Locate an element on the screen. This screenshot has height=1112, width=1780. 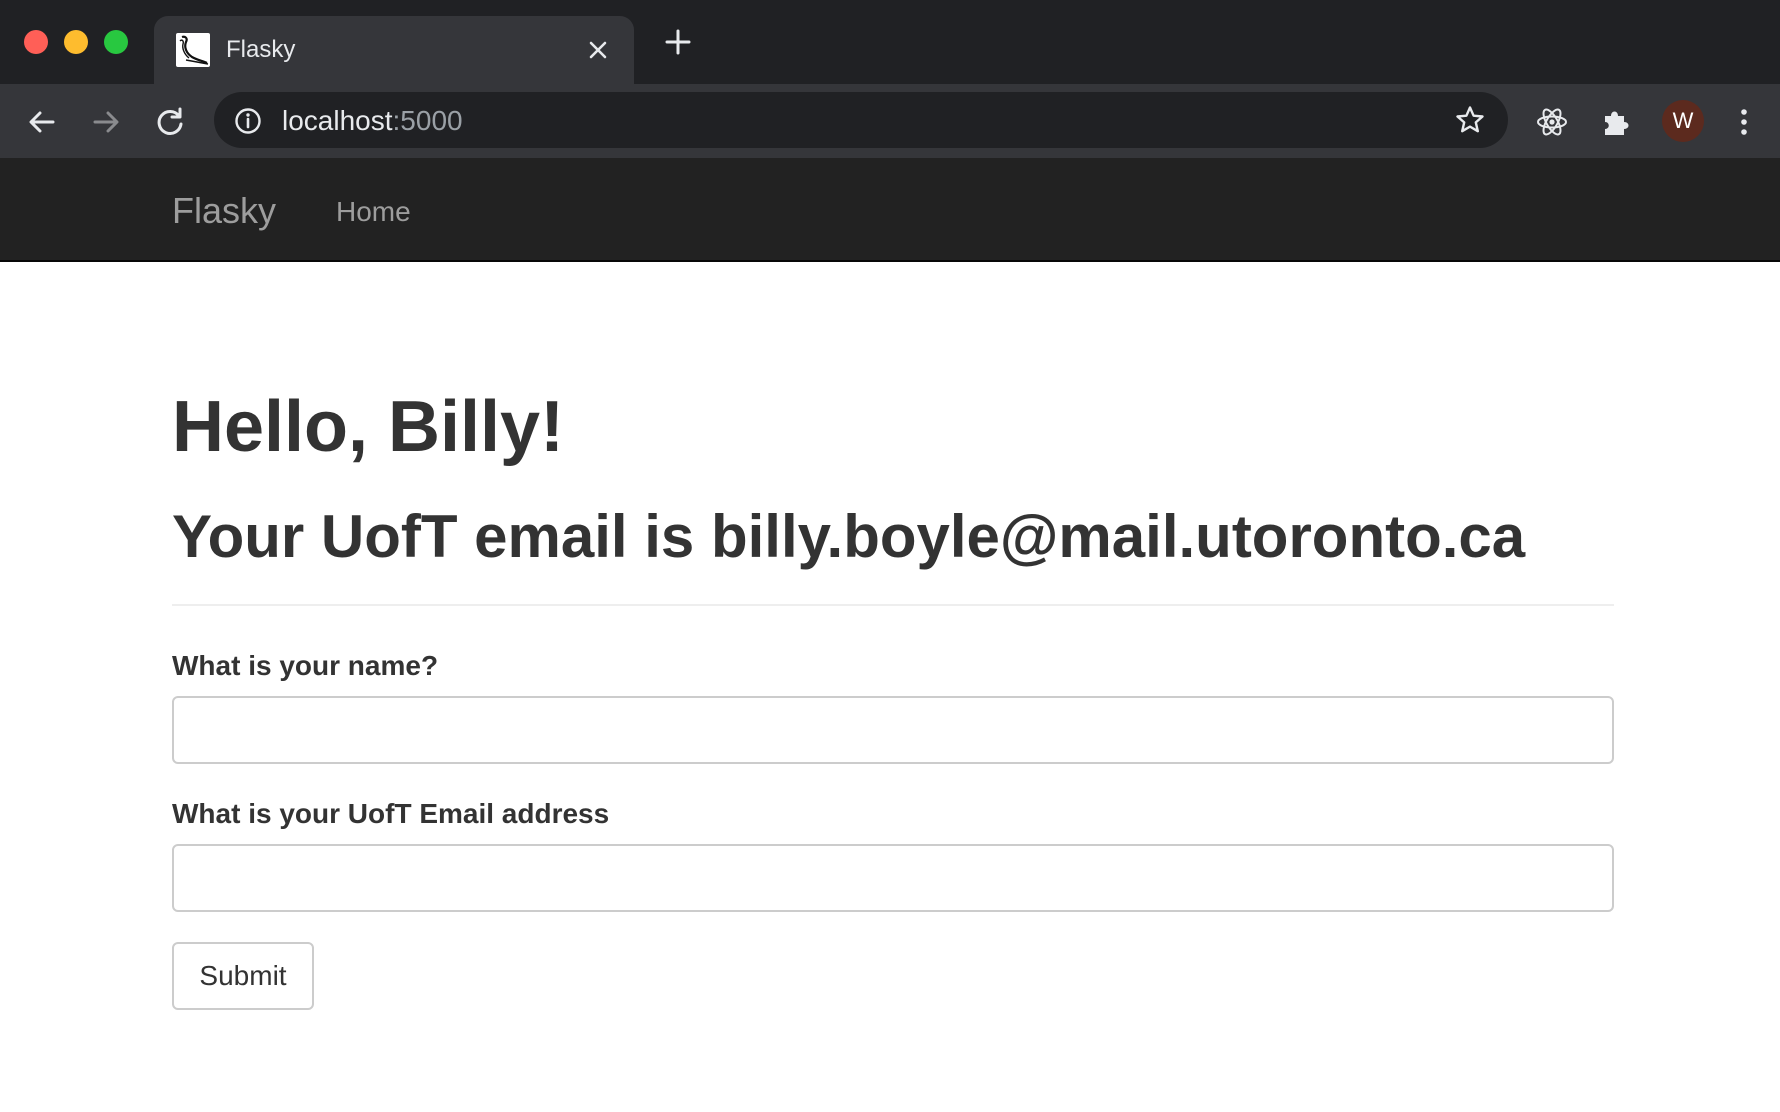
browser-toolbar: localhost:5000 W is located at coordinates (890, 121).